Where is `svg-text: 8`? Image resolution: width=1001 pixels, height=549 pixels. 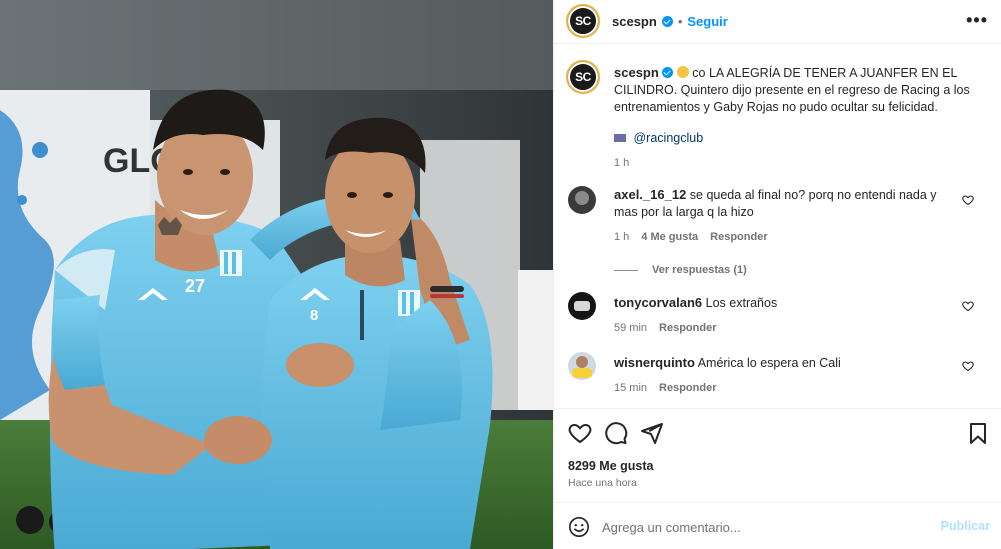
svg-text: 8 is located at coordinates (314, 315).